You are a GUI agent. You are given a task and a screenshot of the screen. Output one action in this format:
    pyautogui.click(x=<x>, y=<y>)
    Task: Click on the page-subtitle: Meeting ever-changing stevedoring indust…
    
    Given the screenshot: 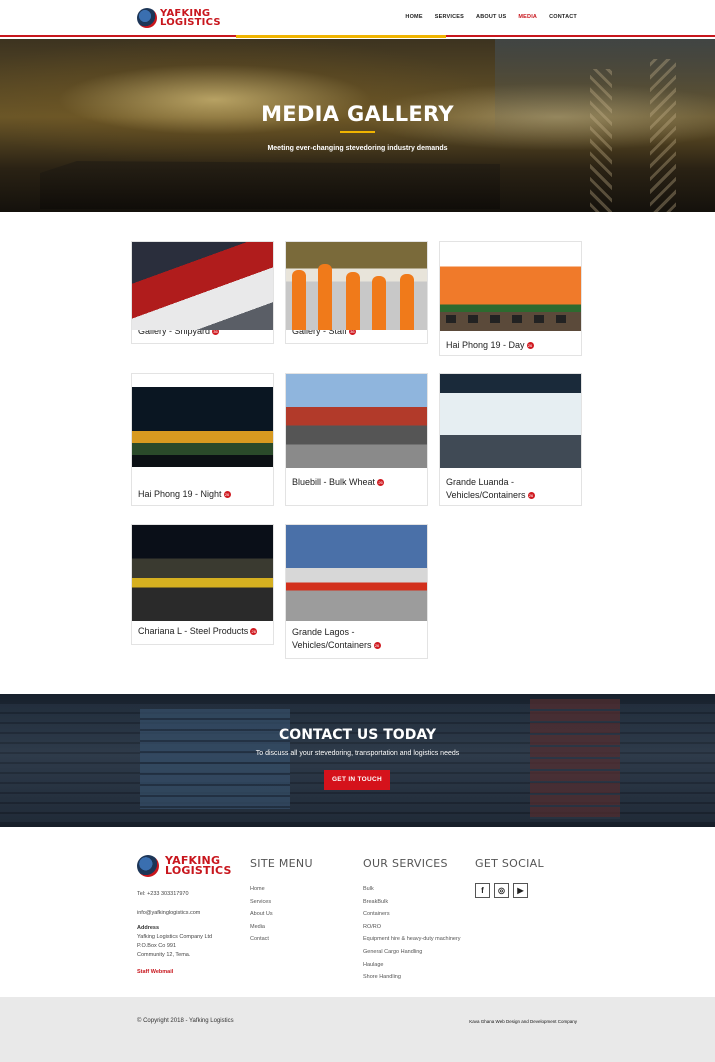 What is the action you would take?
    pyautogui.click(x=357, y=148)
    